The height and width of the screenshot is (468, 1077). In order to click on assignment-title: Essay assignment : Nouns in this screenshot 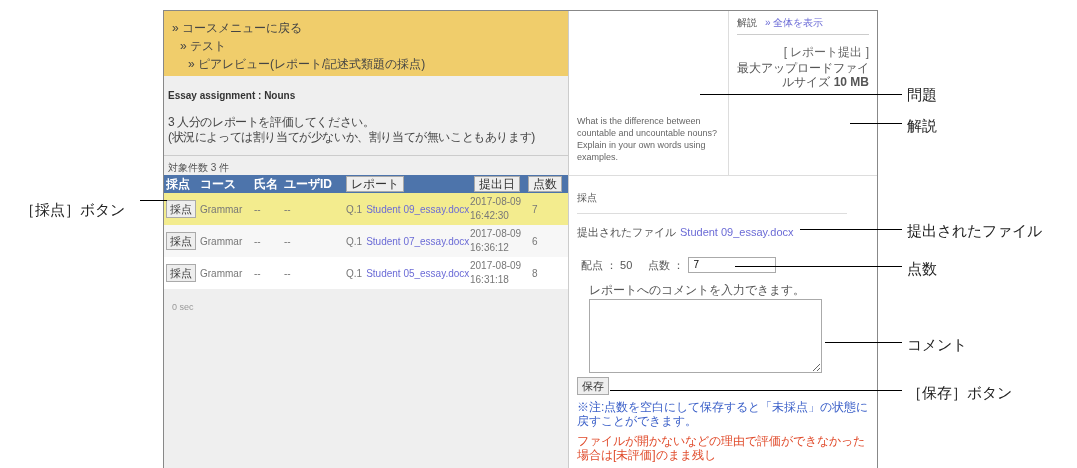, I will do `click(232, 96)`.